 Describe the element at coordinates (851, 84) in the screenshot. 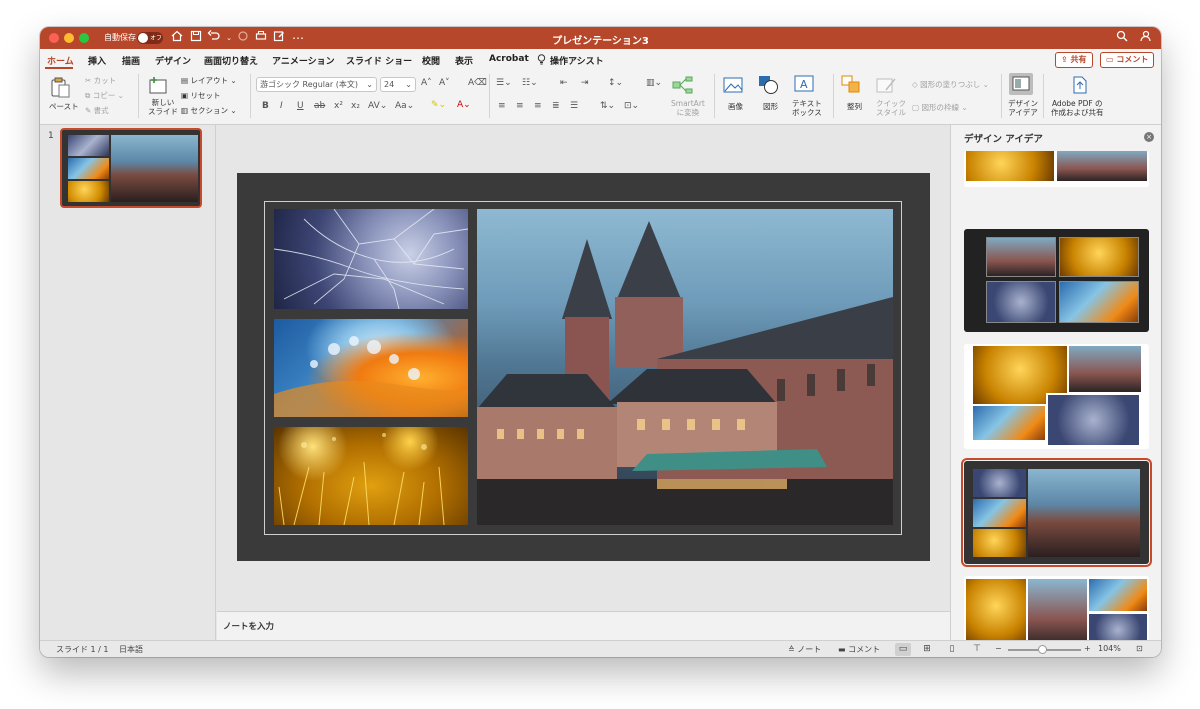

I see `arrange-icon` at that location.